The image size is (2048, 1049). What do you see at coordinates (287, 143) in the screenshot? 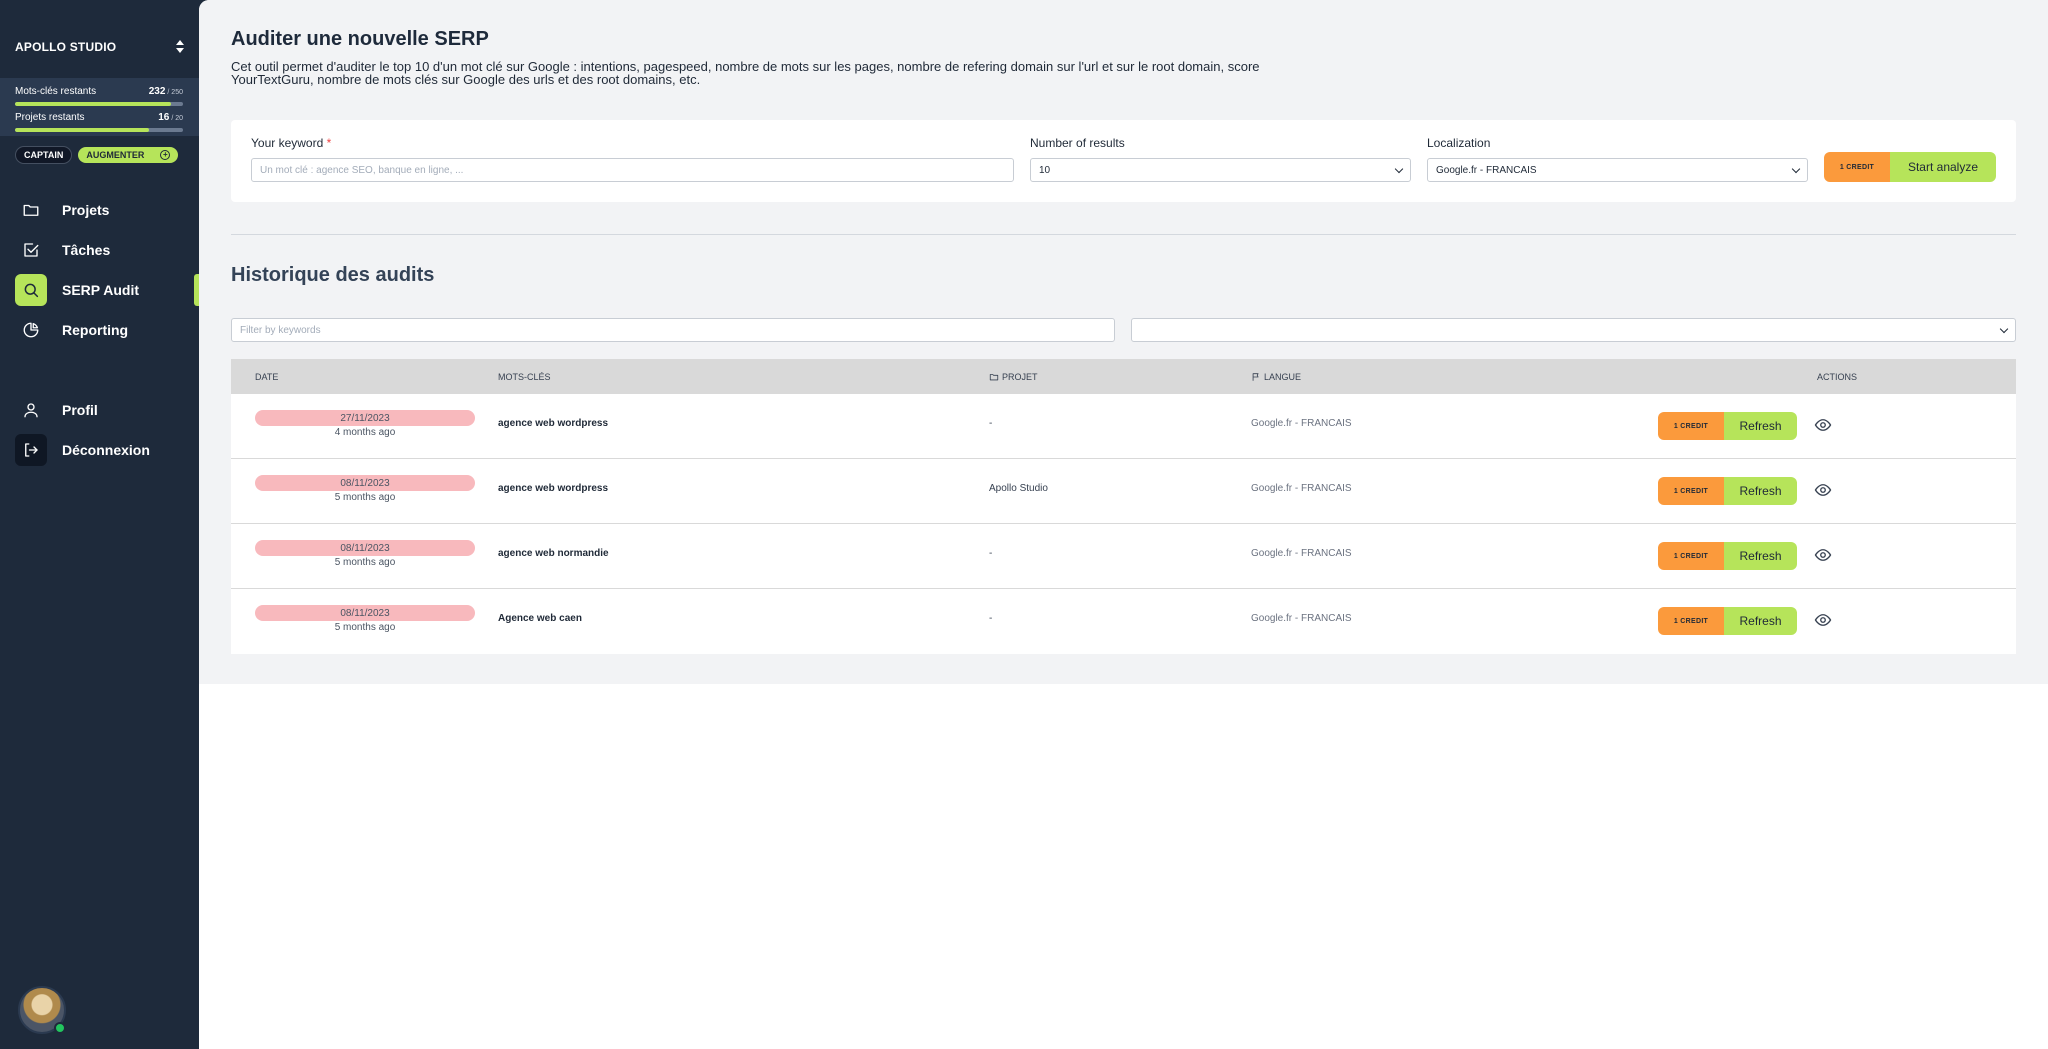
I see `keyword-label-text: Your keyword` at bounding box center [287, 143].